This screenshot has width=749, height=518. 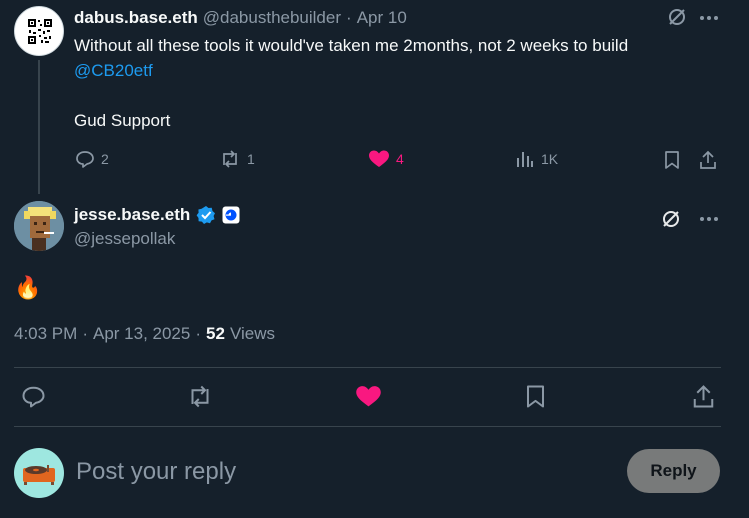 I want to click on parent-avatar, so click(x=39, y=31).